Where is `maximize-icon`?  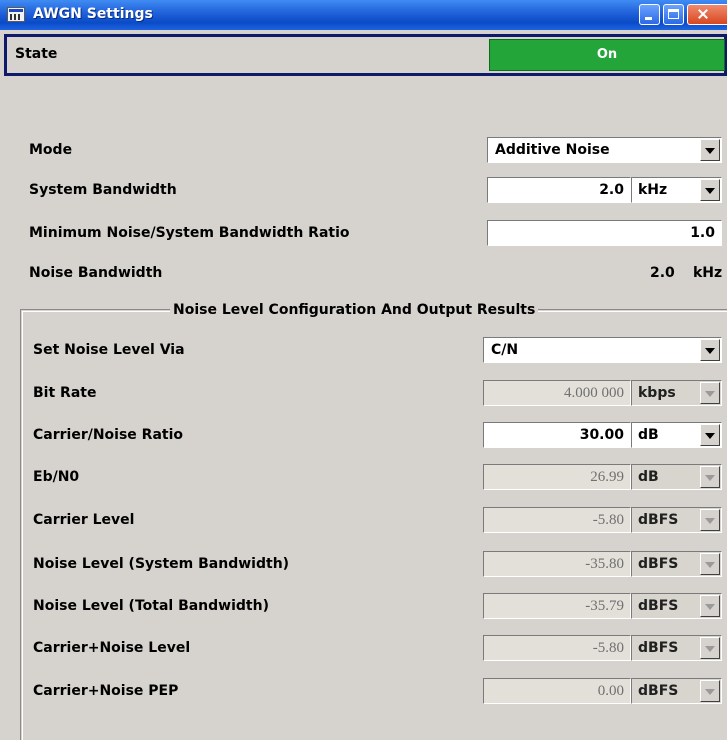 maximize-icon is located at coordinates (673, 14).